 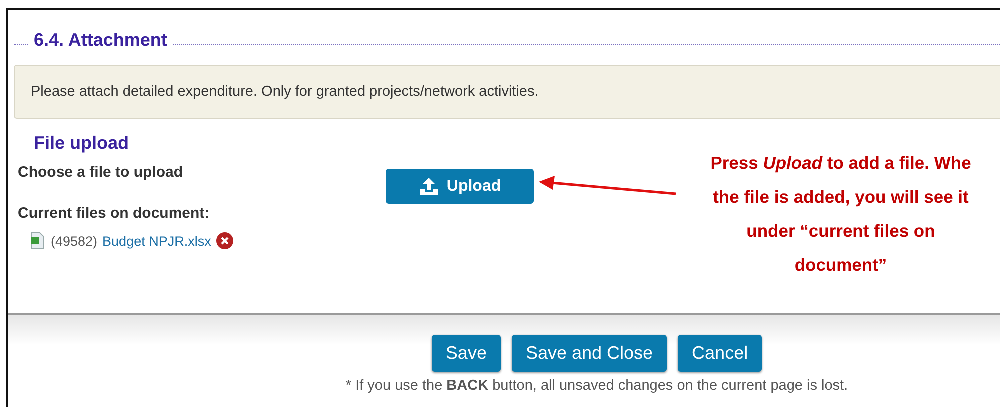 I want to click on upload-icon, so click(x=428, y=187).